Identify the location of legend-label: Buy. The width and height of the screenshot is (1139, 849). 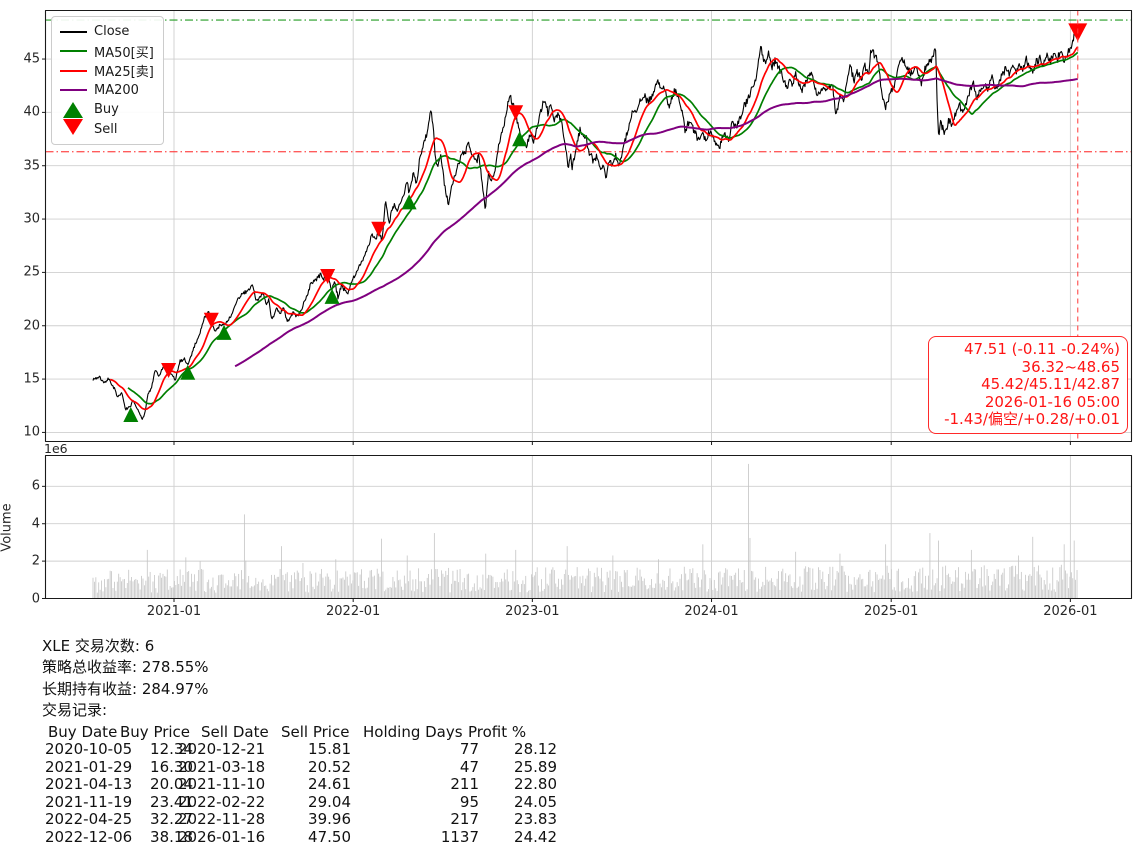
(106, 110).